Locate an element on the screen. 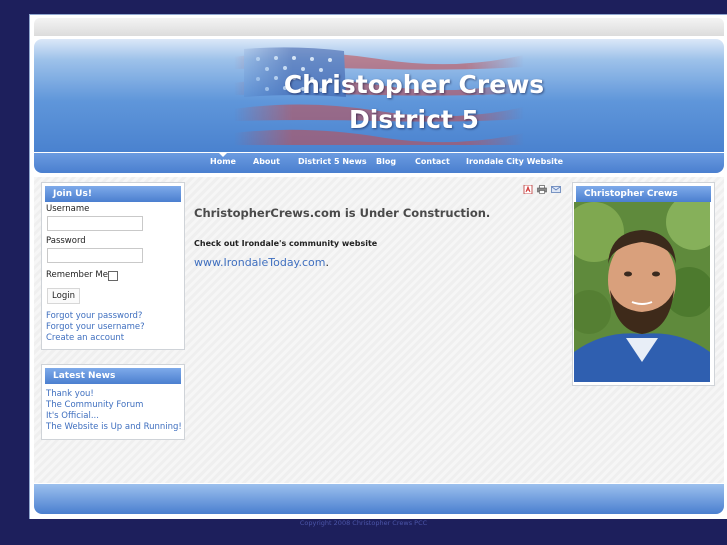 Image resolution: width=727 pixels, height=545 pixels. nav-item-contact: Contact is located at coordinates (432, 161).